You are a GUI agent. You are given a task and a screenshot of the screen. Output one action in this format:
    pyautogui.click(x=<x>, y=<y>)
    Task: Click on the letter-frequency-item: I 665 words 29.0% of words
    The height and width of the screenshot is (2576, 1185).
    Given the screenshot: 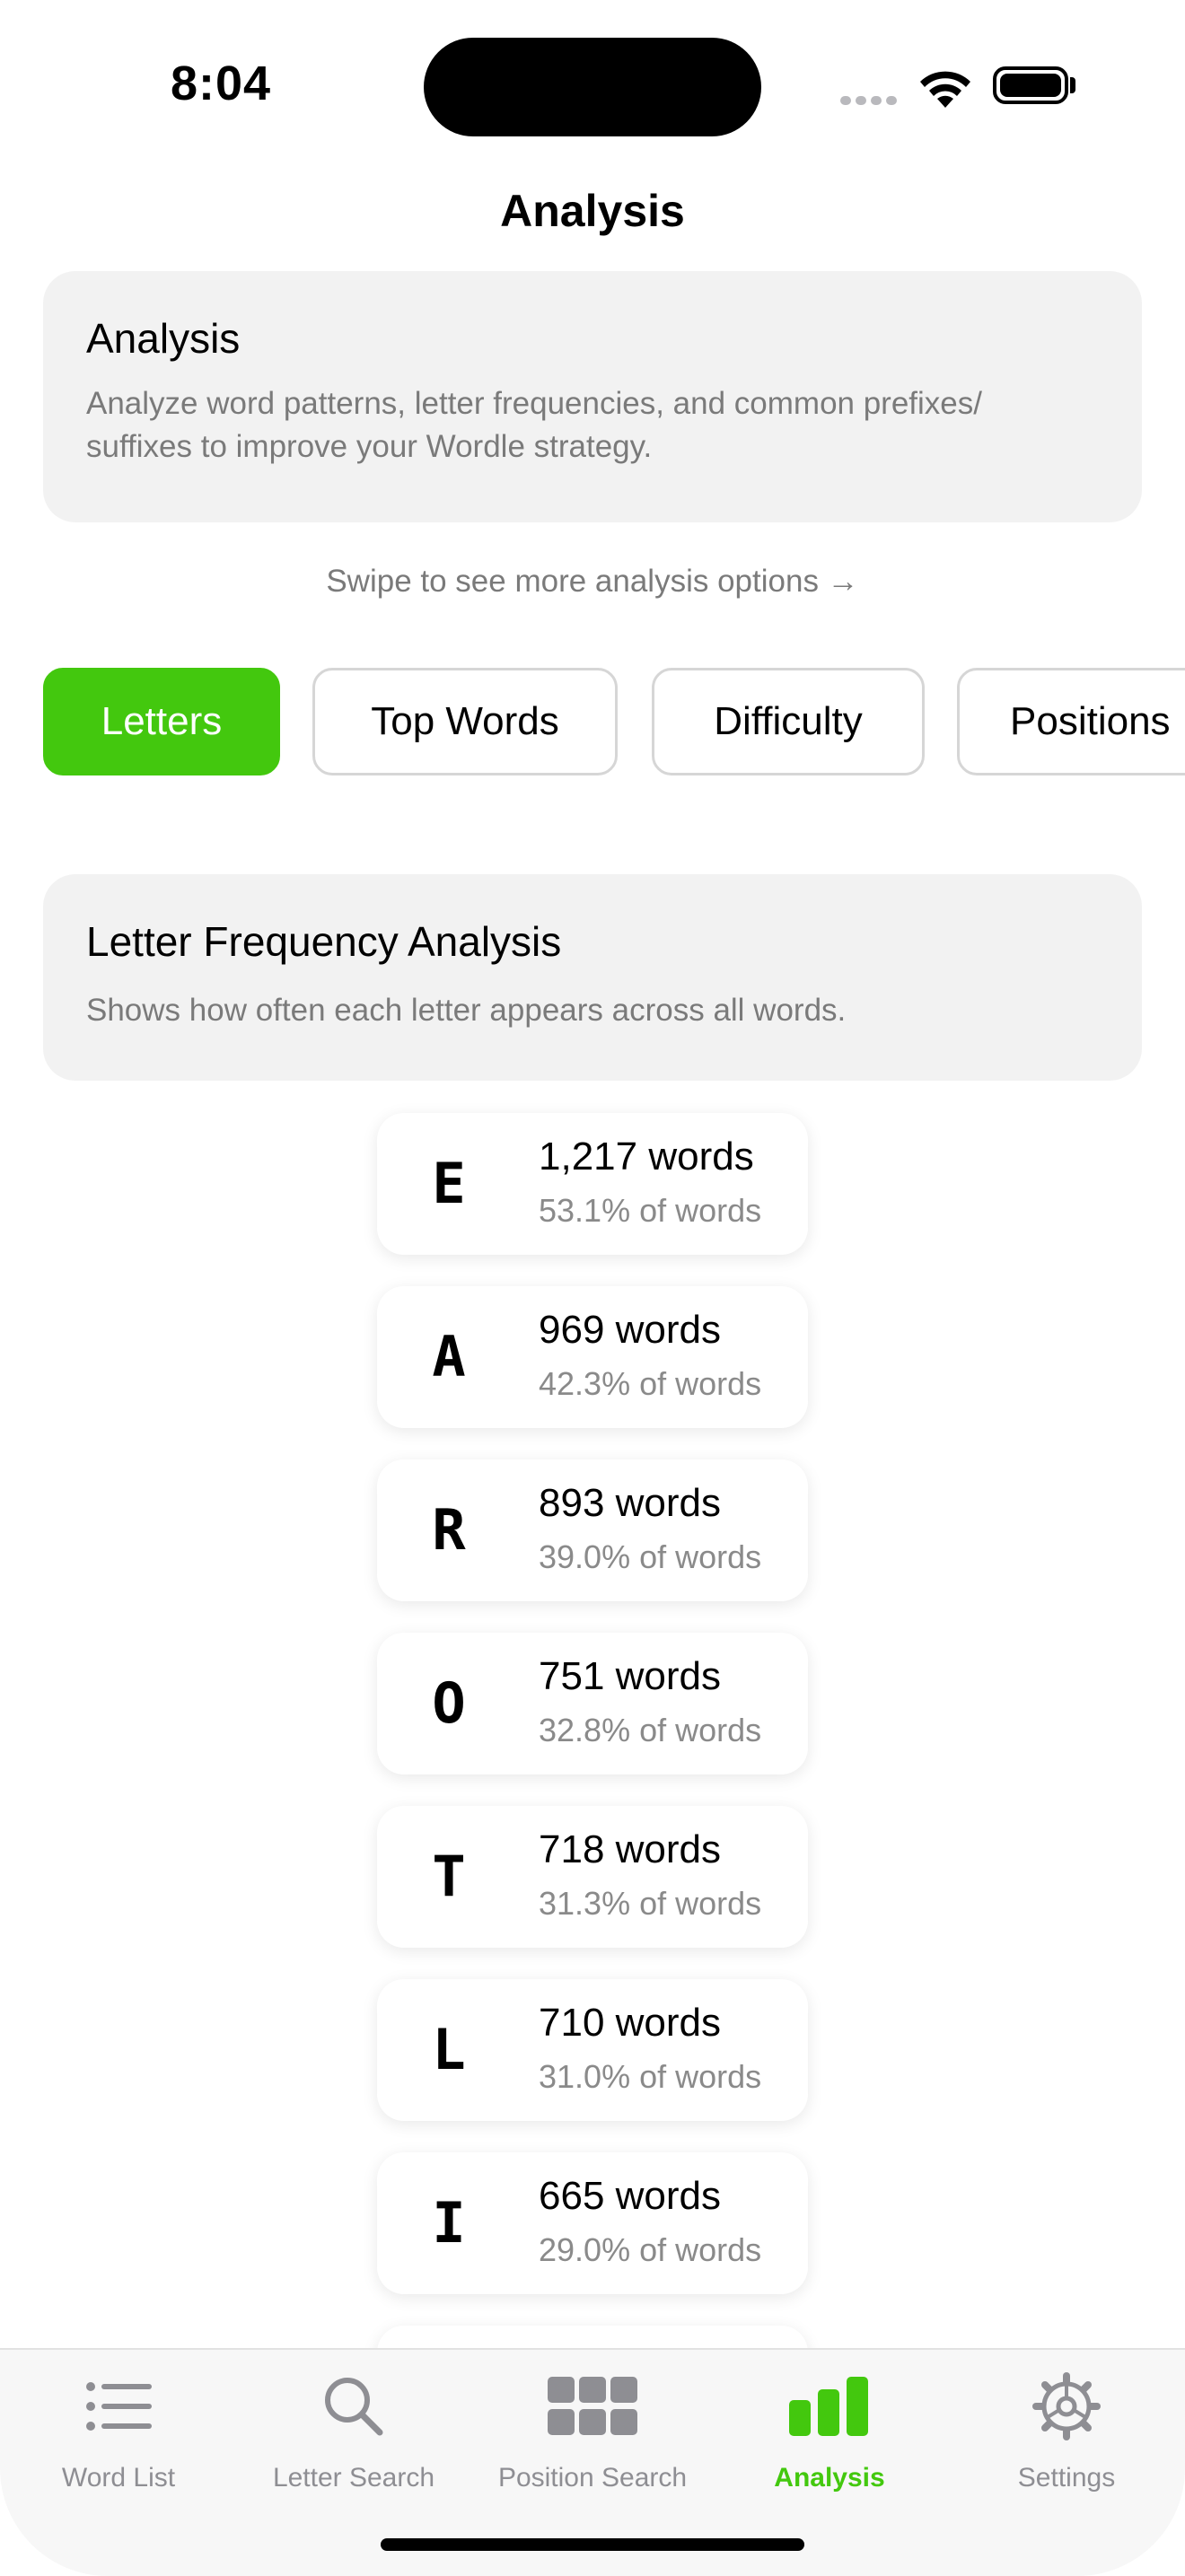 What is the action you would take?
    pyautogui.click(x=592, y=2223)
    